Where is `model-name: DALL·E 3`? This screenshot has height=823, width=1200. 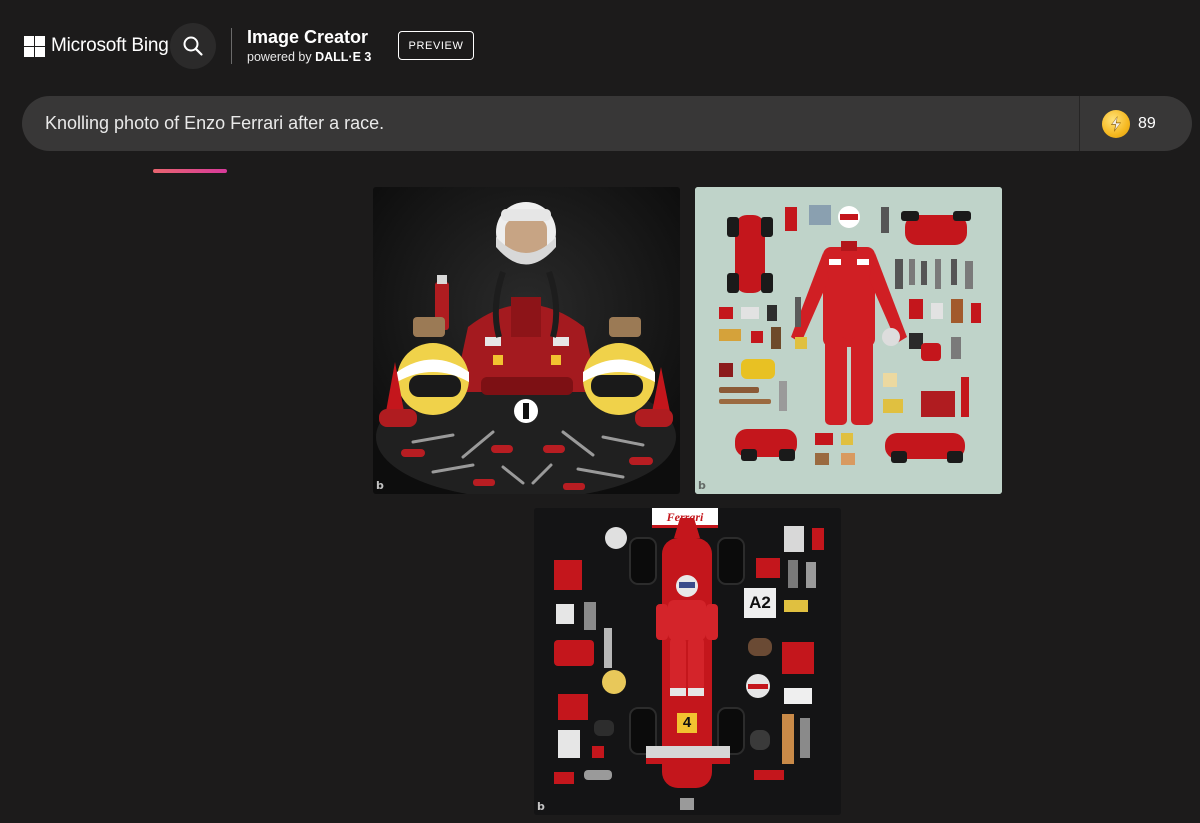 model-name: DALL·E 3 is located at coordinates (343, 57).